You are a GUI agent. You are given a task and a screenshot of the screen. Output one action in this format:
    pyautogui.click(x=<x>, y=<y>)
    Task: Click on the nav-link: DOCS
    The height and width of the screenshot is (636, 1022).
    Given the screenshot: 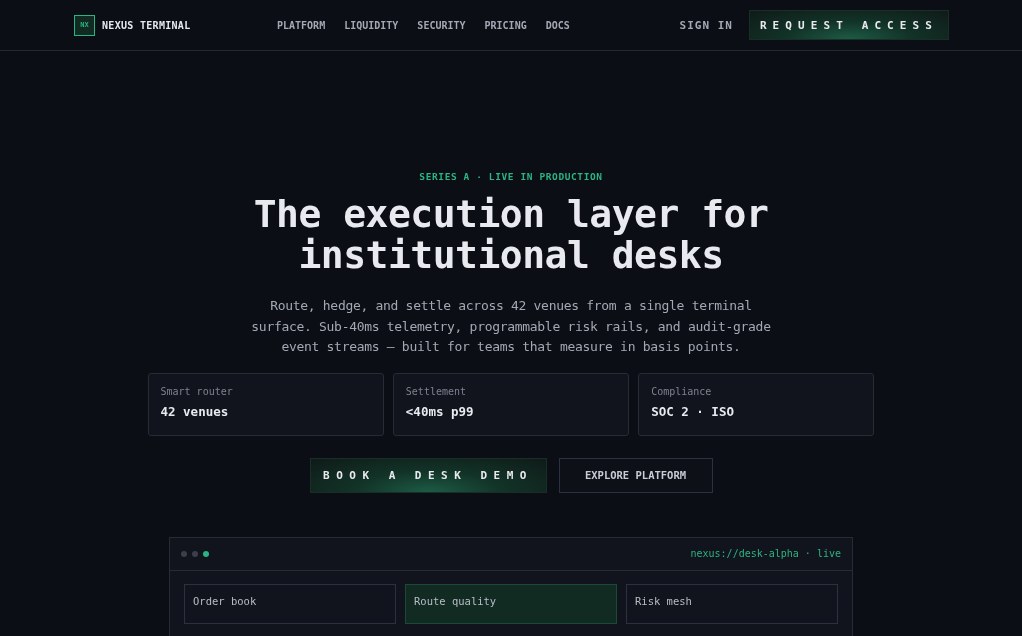 What is the action you would take?
    pyautogui.click(x=557, y=25)
    